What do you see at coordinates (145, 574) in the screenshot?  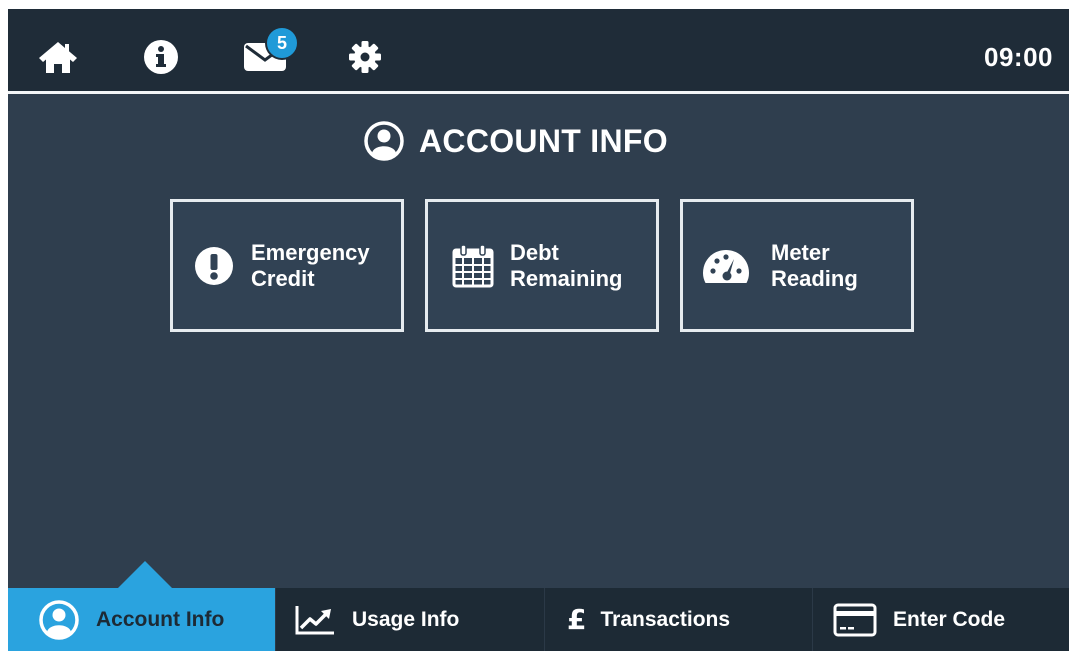 I see `active-tab-pointer` at bounding box center [145, 574].